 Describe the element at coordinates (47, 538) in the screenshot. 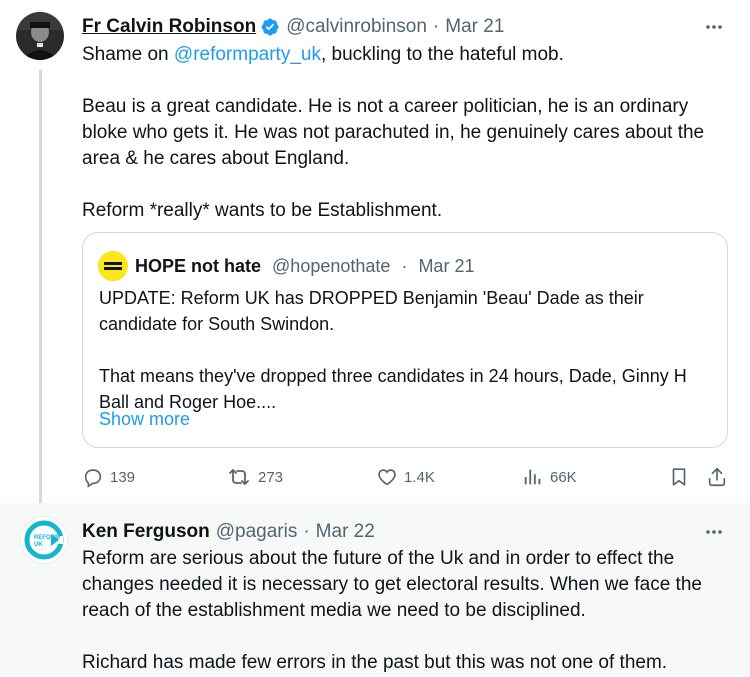

I see `avatar-logo-text: REFORM` at that location.